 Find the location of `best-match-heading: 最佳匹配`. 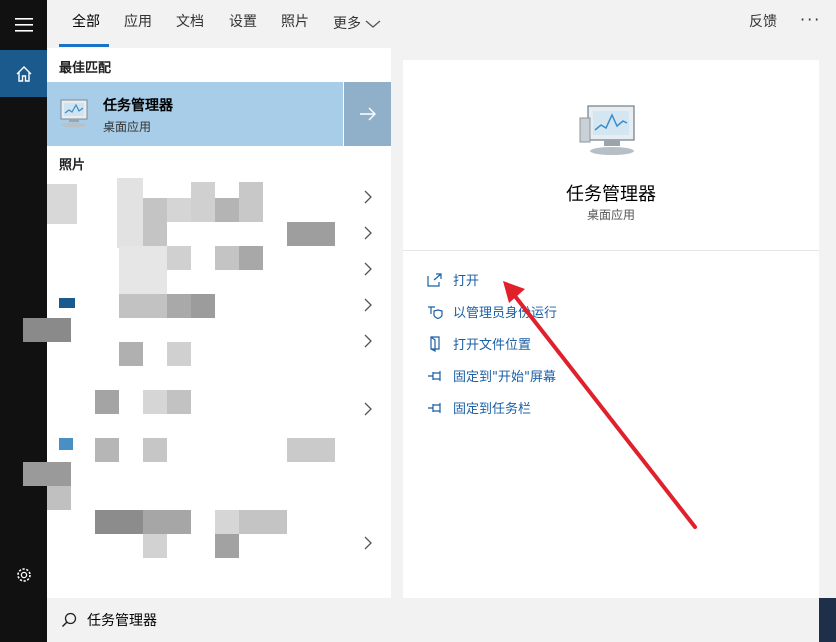

best-match-heading: 最佳匹配 is located at coordinates (85, 68).